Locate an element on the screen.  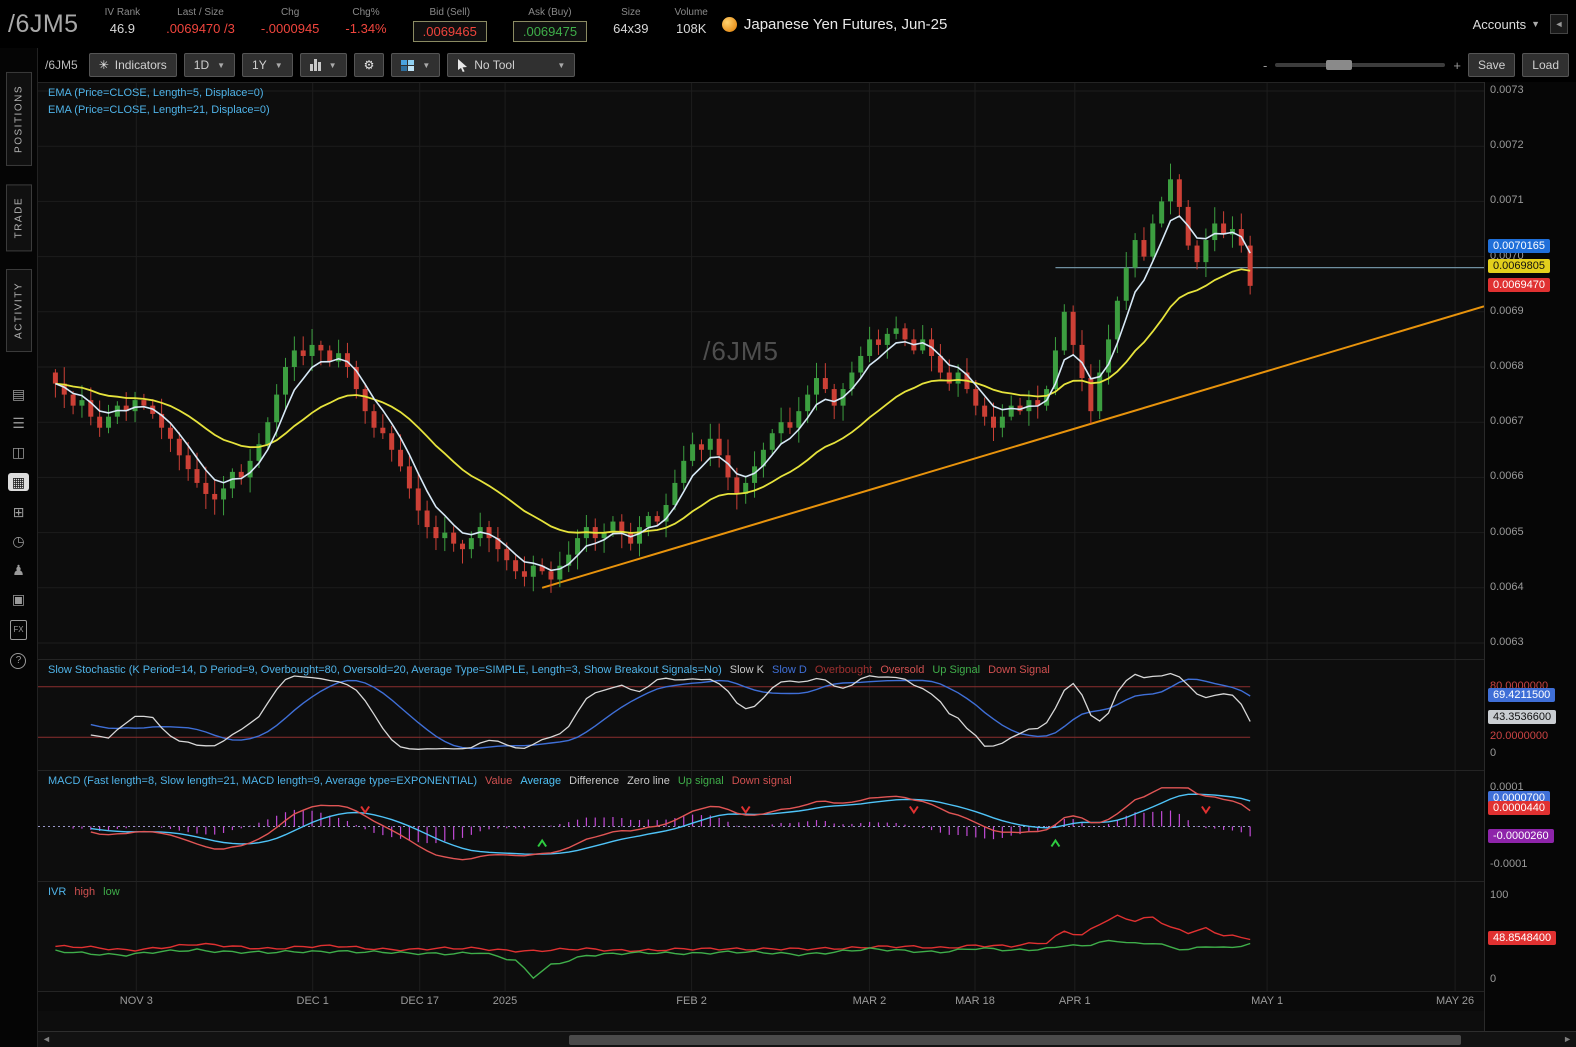
header-field: Chg% -1.34% is located at coordinates (365, 21).